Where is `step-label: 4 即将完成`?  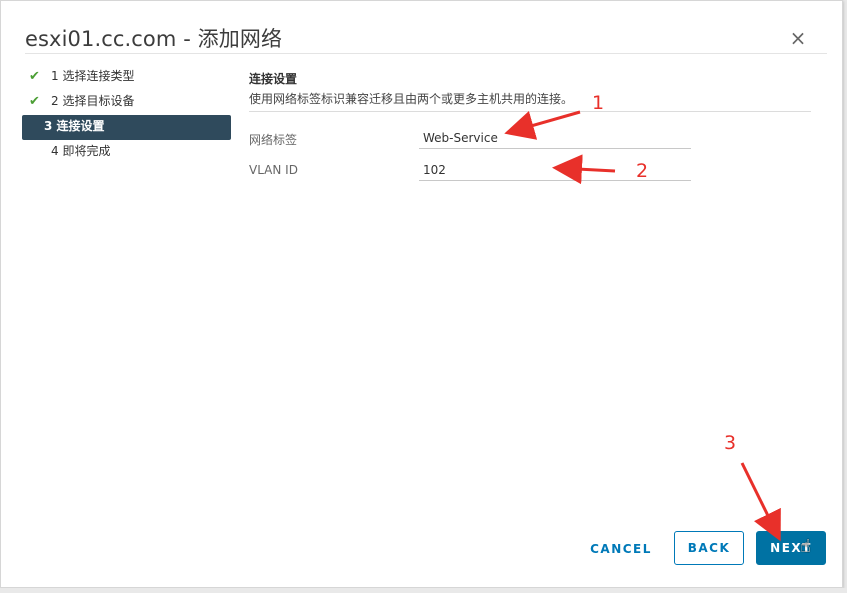 step-label: 4 即将完成 is located at coordinates (81, 151).